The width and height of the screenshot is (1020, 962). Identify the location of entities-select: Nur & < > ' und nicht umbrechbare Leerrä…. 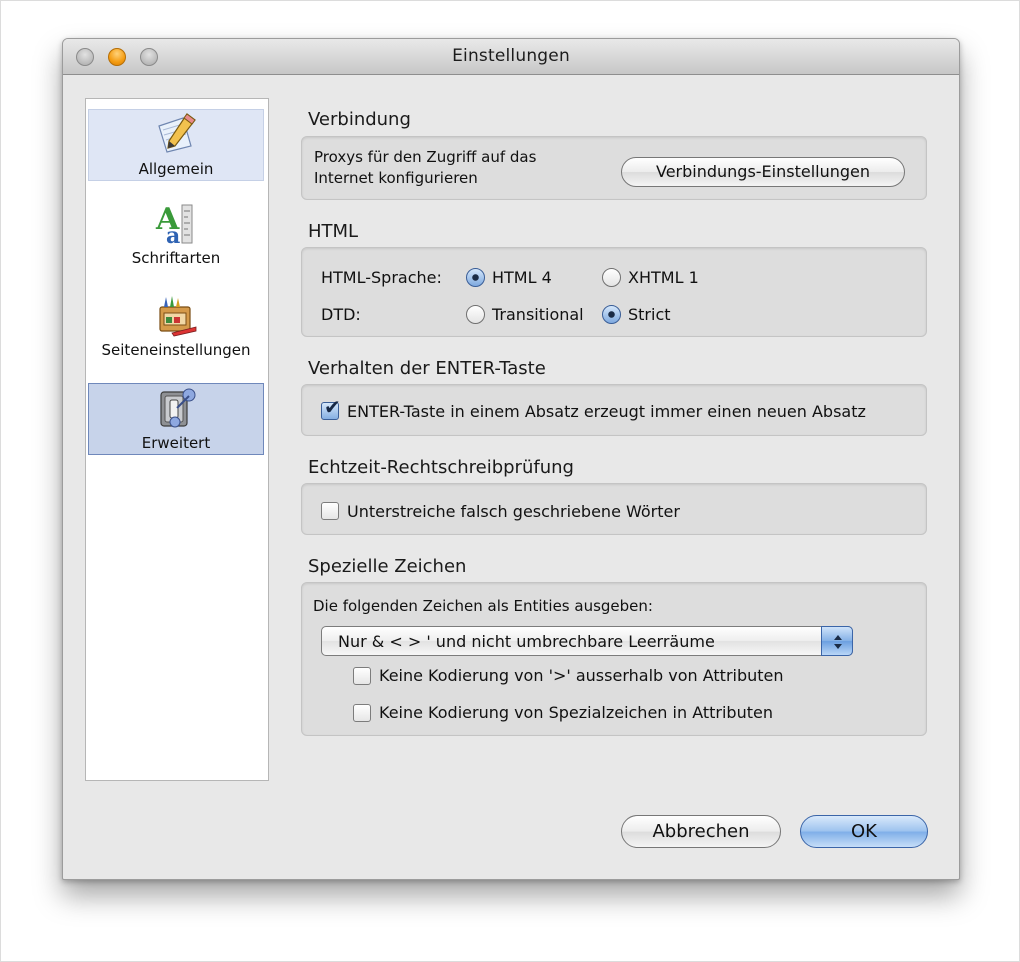
(587, 641).